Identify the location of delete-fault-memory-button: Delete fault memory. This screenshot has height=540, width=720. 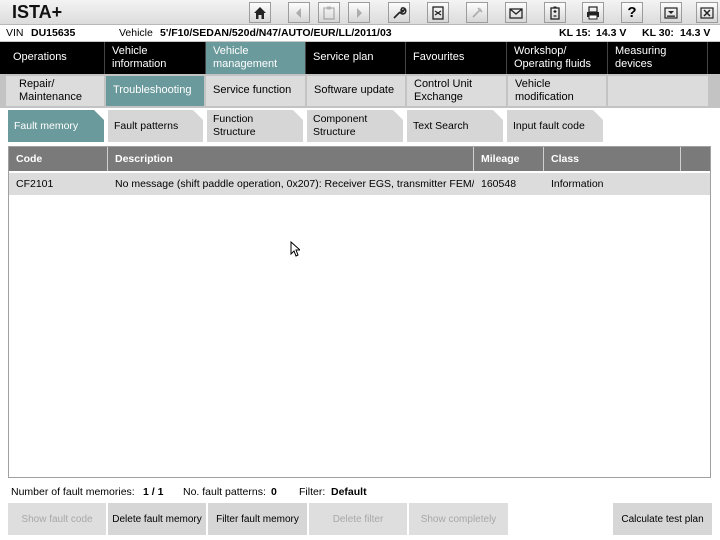
(157, 519).